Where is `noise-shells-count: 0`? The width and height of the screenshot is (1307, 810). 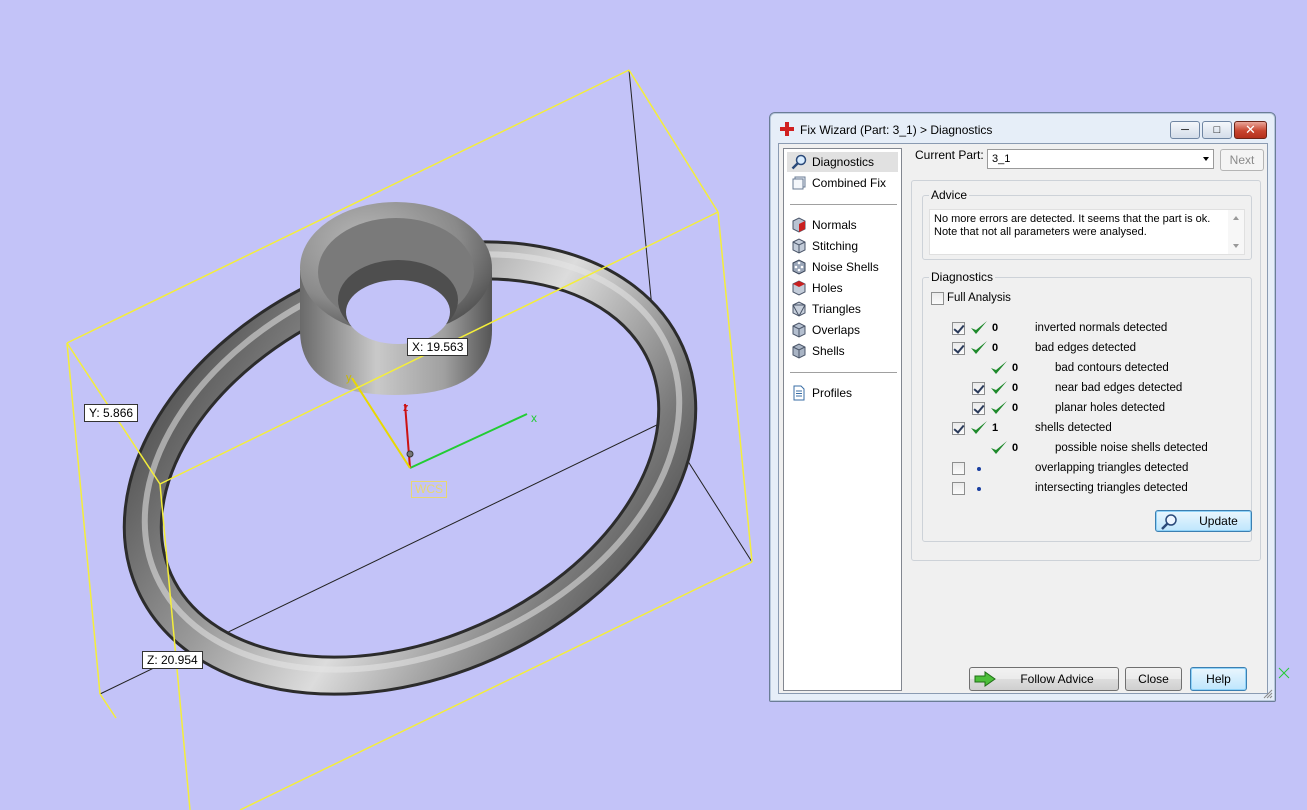 noise-shells-count: 0 is located at coordinates (1015, 448).